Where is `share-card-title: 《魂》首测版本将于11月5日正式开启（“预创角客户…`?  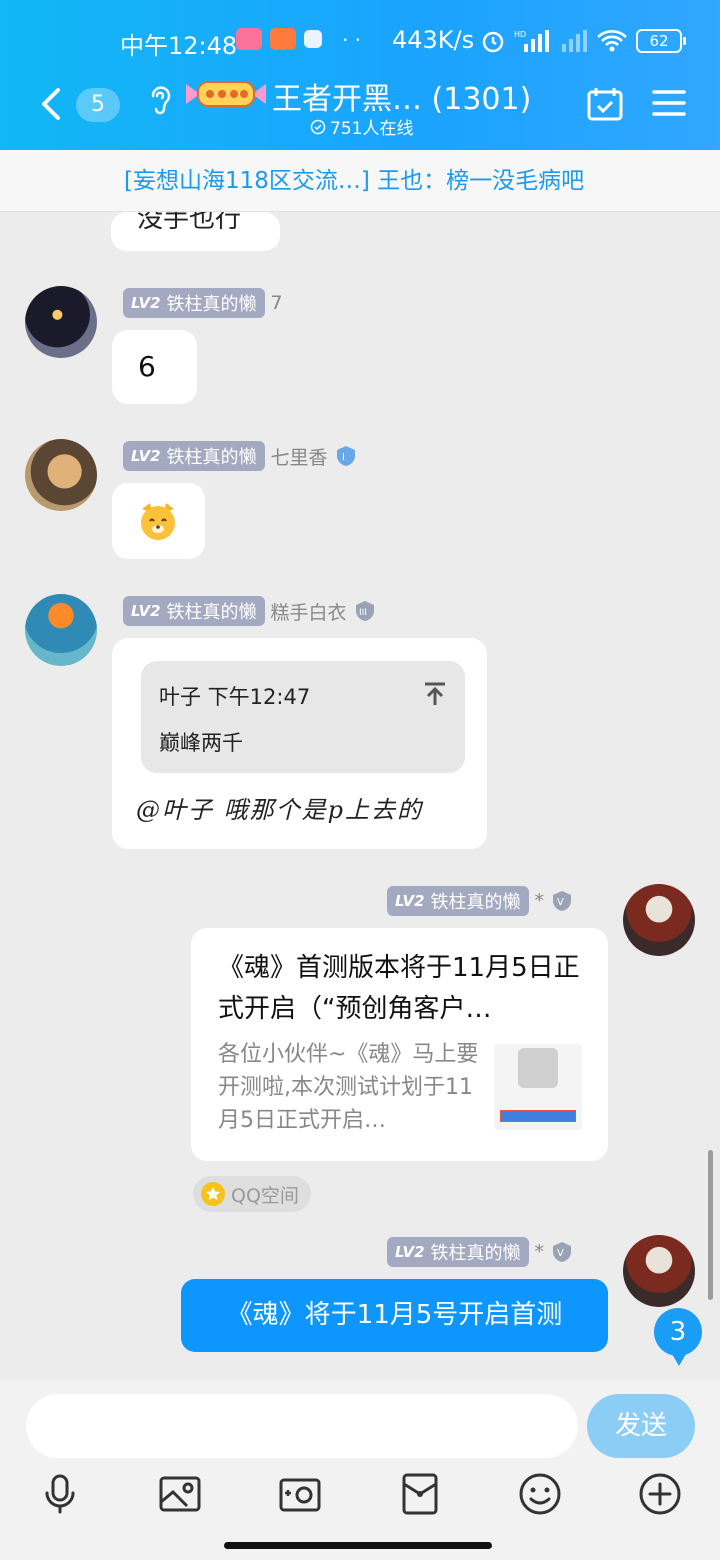
share-card-title: 《魂》首测版本将于11月5日正式开启（“预创角客户… is located at coordinates (399, 988).